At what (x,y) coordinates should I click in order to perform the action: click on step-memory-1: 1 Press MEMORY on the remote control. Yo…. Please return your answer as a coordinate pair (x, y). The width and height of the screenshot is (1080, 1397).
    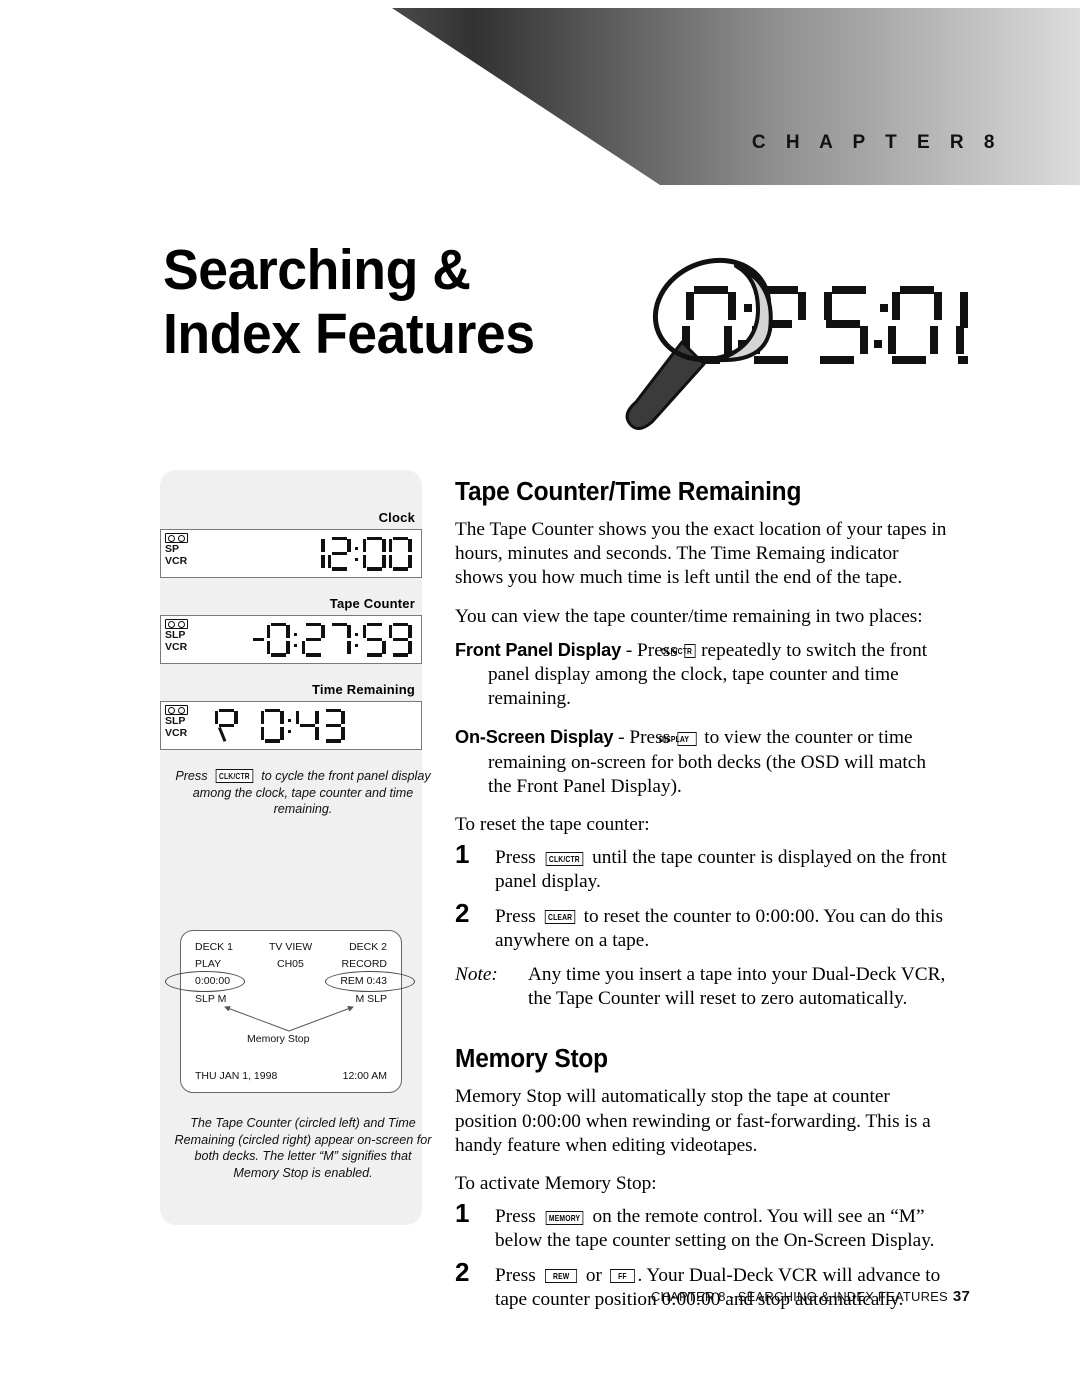
    Looking at the image, I should click on (702, 1226).